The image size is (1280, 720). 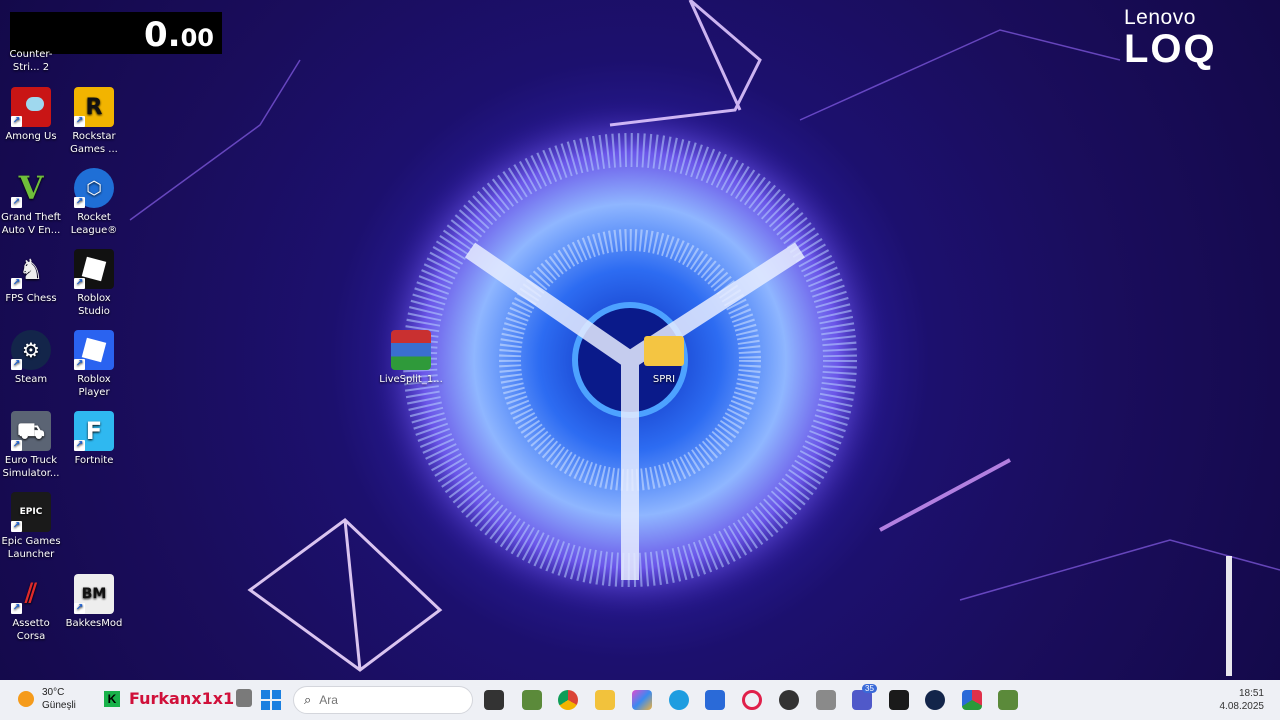 I want to click on desktop-icon-rocket-league: ⬡ ↗ Rocket League®, so click(x=94, y=202).